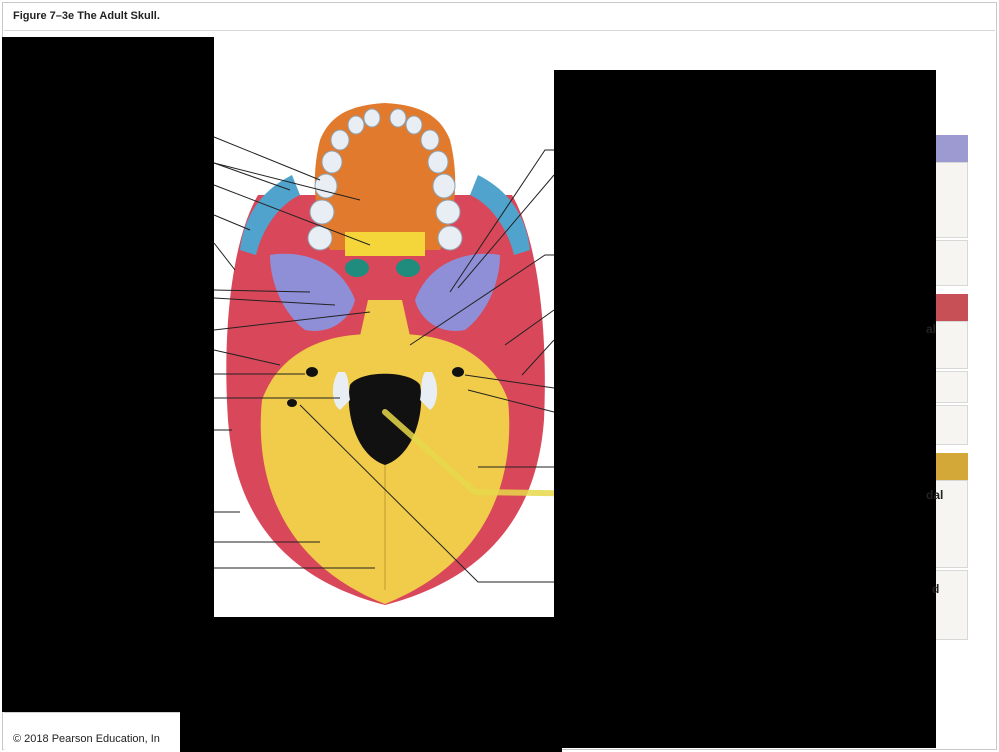  What do you see at coordinates (952, 307) in the screenshot?
I see `legend-band-red` at bounding box center [952, 307].